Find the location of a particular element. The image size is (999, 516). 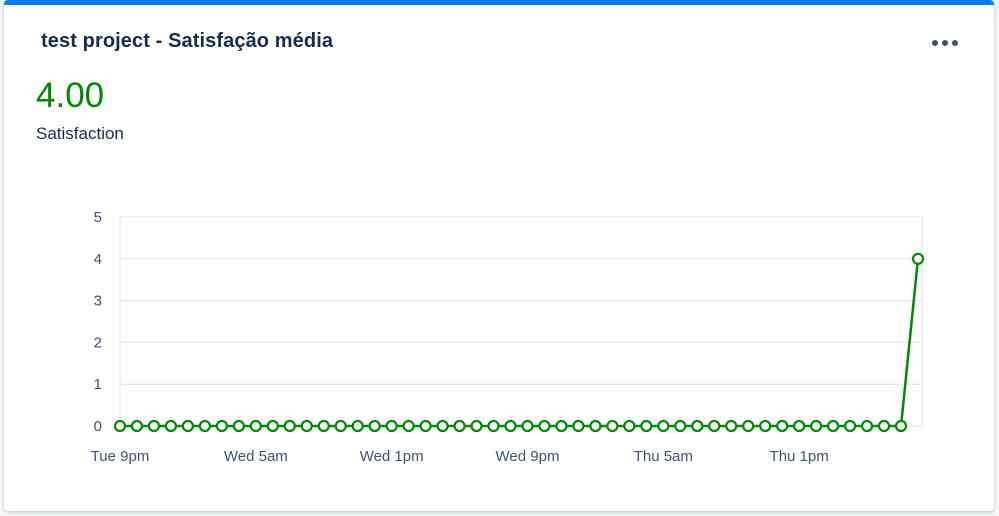

y-tick-label: 3 is located at coordinates (98, 301).